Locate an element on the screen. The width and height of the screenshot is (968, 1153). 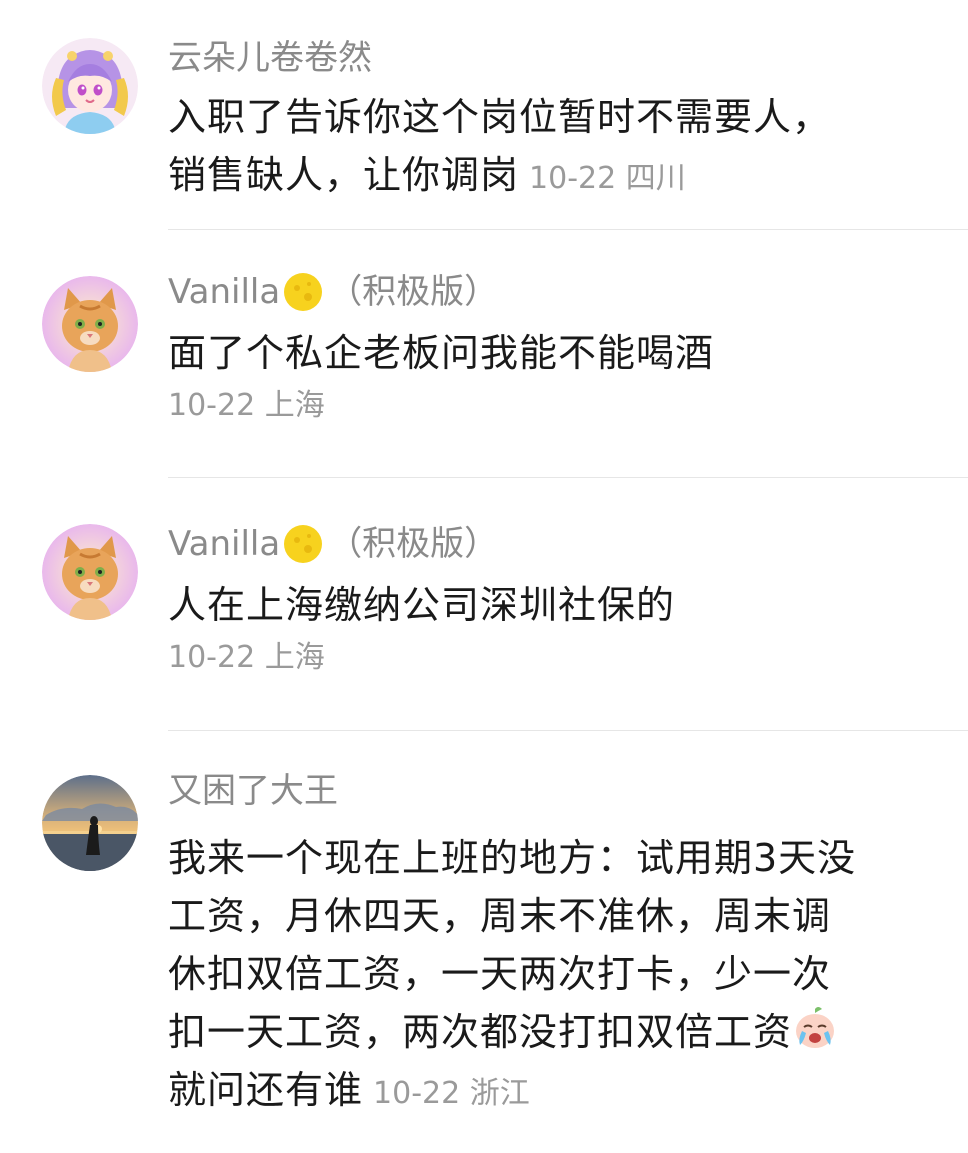
sunset-silhouette-avatar-icon is located at coordinates (90, 823).